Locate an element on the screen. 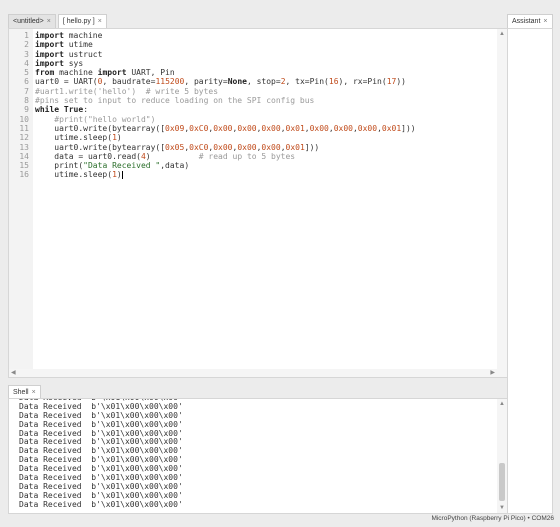 The height and width of the screenshot is (527, 560). code-text: while True: is located at coordinates (61, 109).